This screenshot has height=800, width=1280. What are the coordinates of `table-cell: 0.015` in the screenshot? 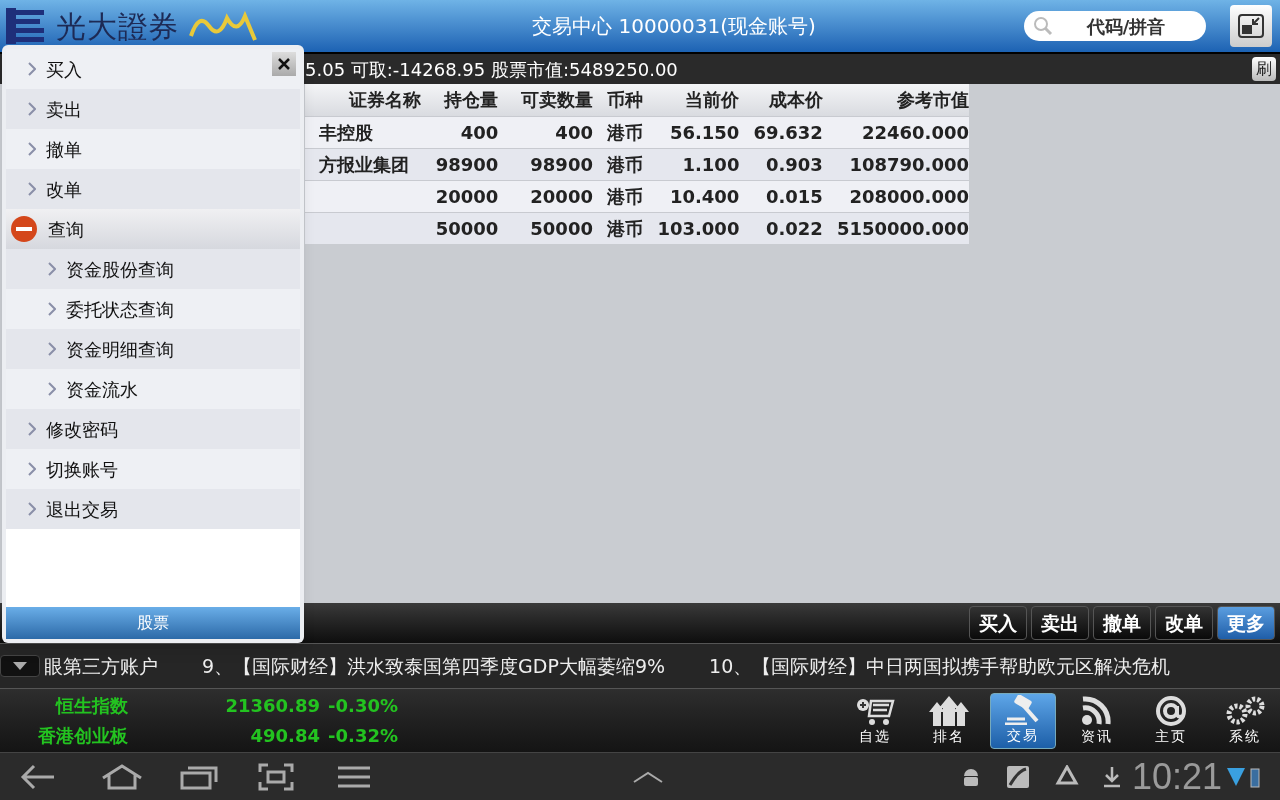 It's located at (794, 196).